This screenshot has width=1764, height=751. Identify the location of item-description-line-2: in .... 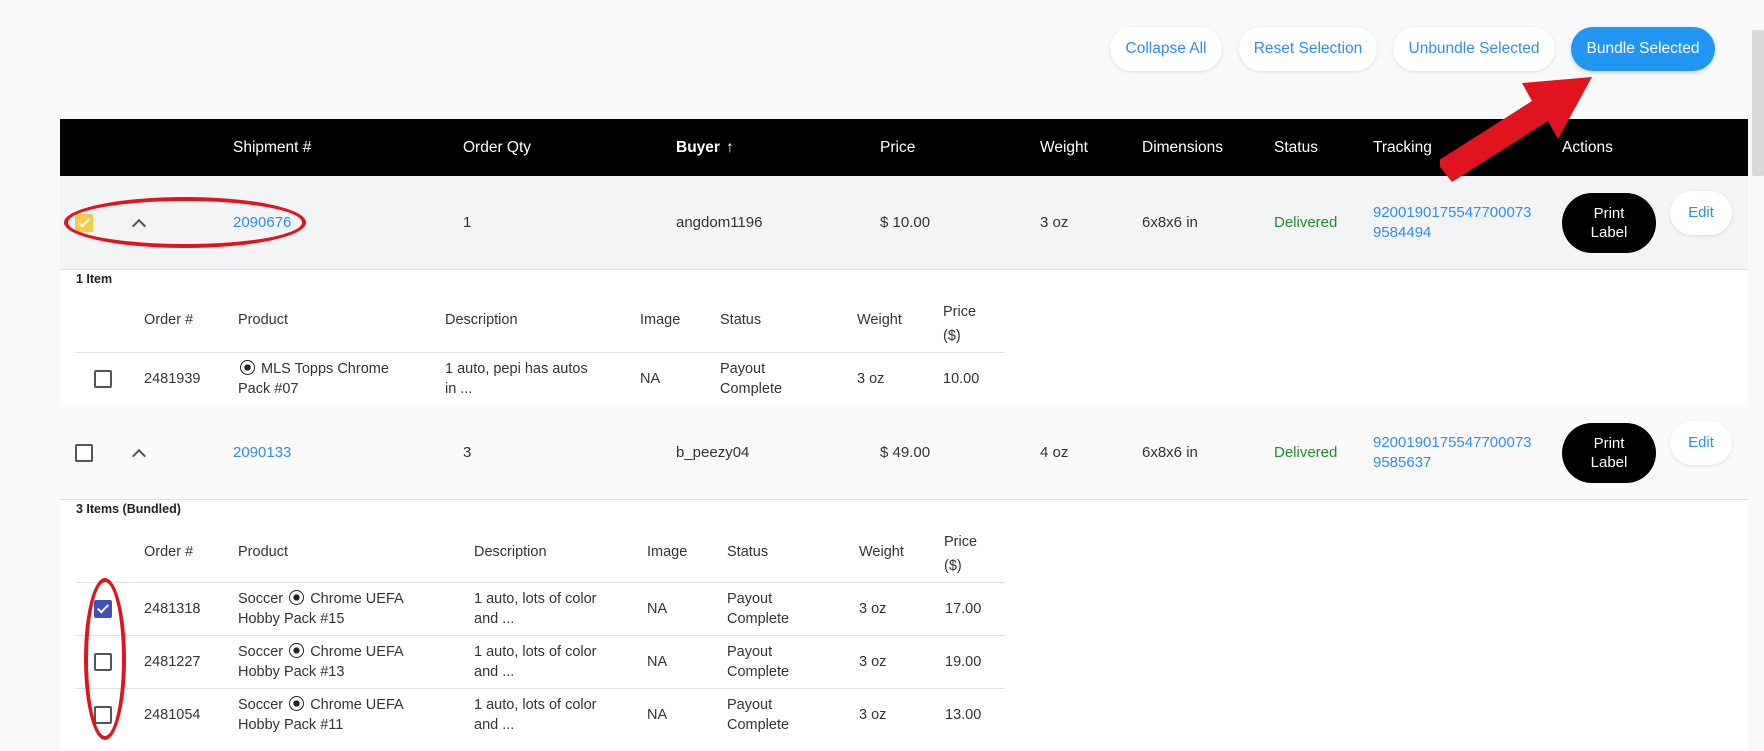
(459, 389).